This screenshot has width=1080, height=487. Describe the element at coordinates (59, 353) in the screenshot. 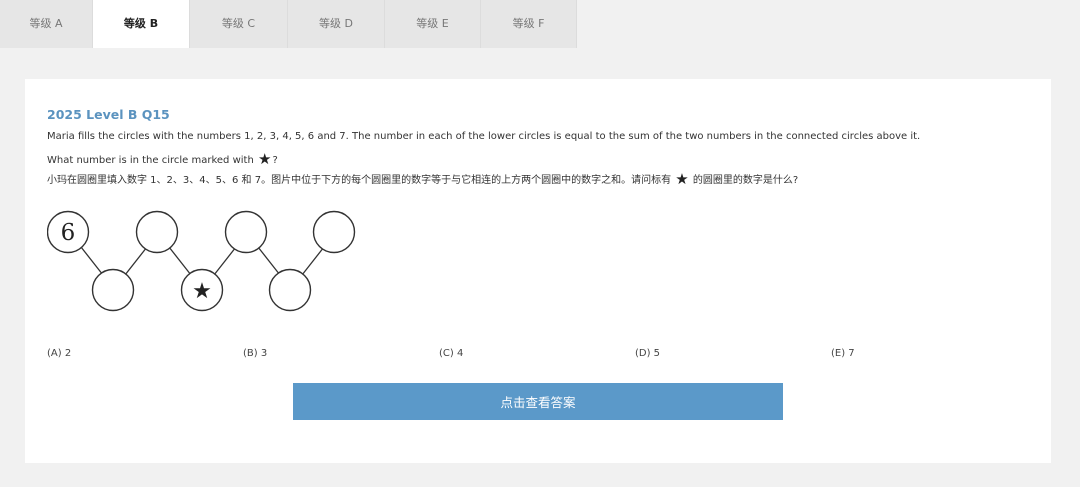

I see `option-a: (A) 2` at that location.